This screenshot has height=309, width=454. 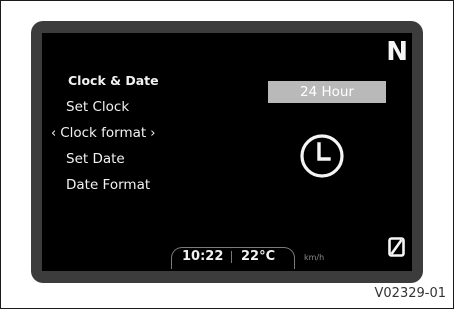 What do you see at coordinates (113, 80) in the screenshot?
I see `menu-title: Clock & Date` at bounding box center [113, 80].